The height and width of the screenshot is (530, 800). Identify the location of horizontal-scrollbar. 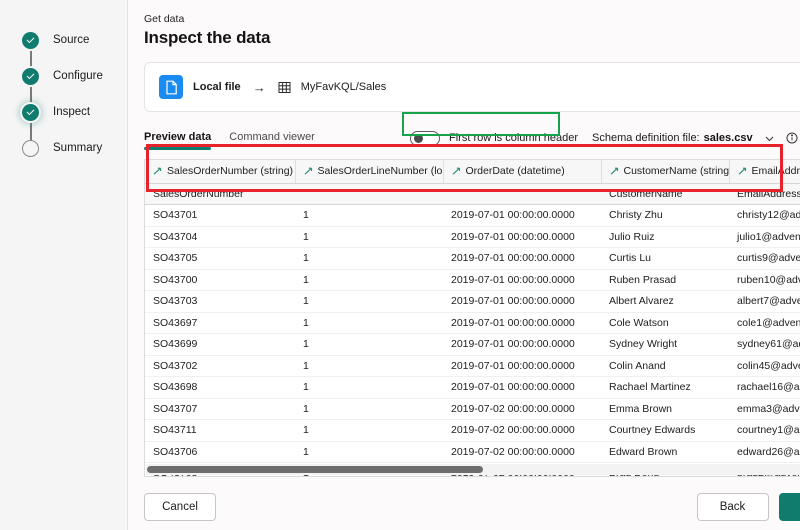
(473, 469).